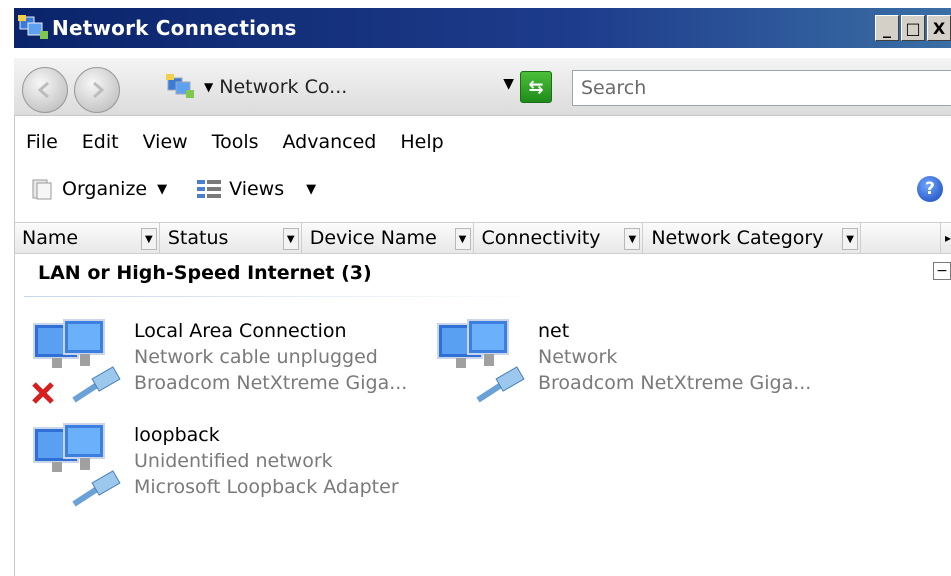 Image resolution: width=951 pixels, height=576 pixels. What do you see at coordinates (541, 238) in the screenshot?
I see `column-connectivity-label: Connectivity` at bounding box center [541, 238].